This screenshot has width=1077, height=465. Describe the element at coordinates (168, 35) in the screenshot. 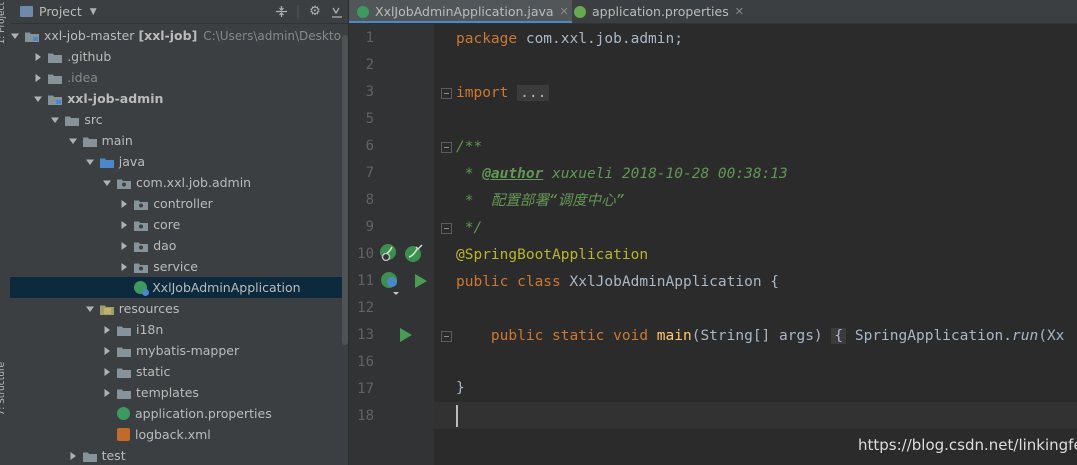

I see `module-name: [xxl-job]` at that location.